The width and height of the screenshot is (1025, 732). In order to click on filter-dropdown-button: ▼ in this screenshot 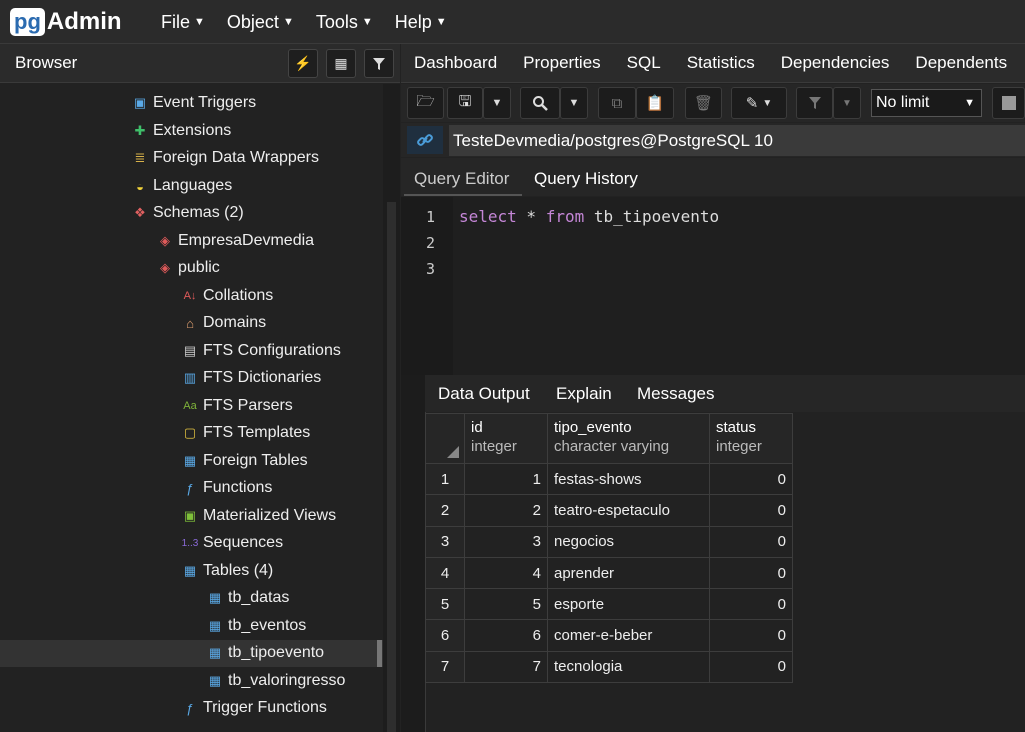, I will do `click(847, 103)`.